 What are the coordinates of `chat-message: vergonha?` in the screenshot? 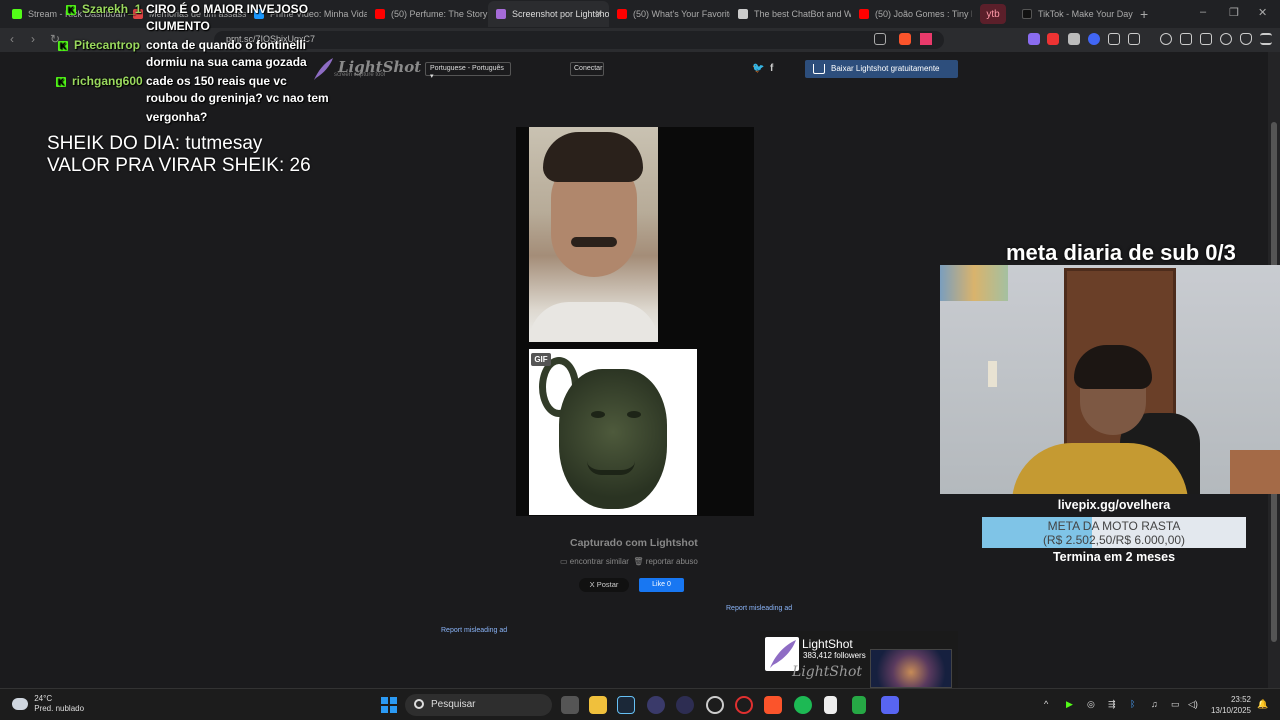 It's located at (176, 117).